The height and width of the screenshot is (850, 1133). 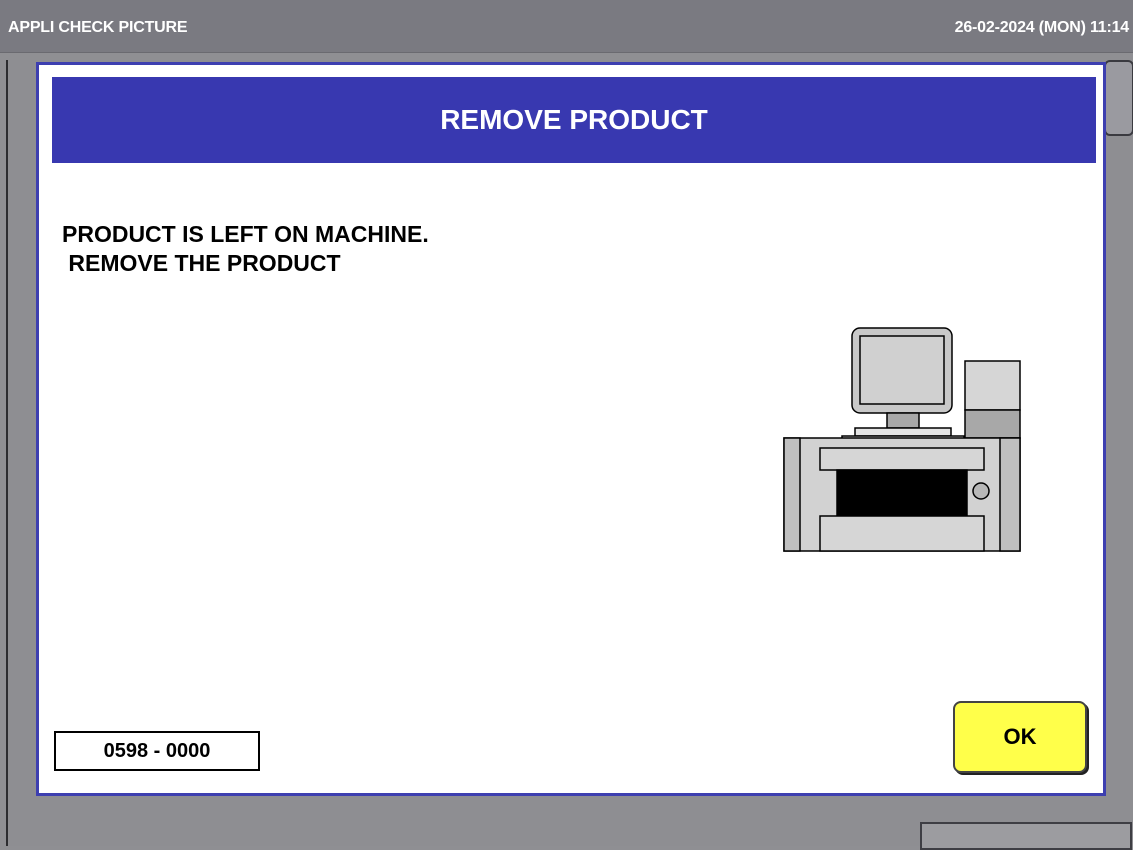 What do you see at coordinates (574, 120) in the screenshot?
I see `dialog-title: REMOVE PRODUCT` at bounding box center [574, 120].